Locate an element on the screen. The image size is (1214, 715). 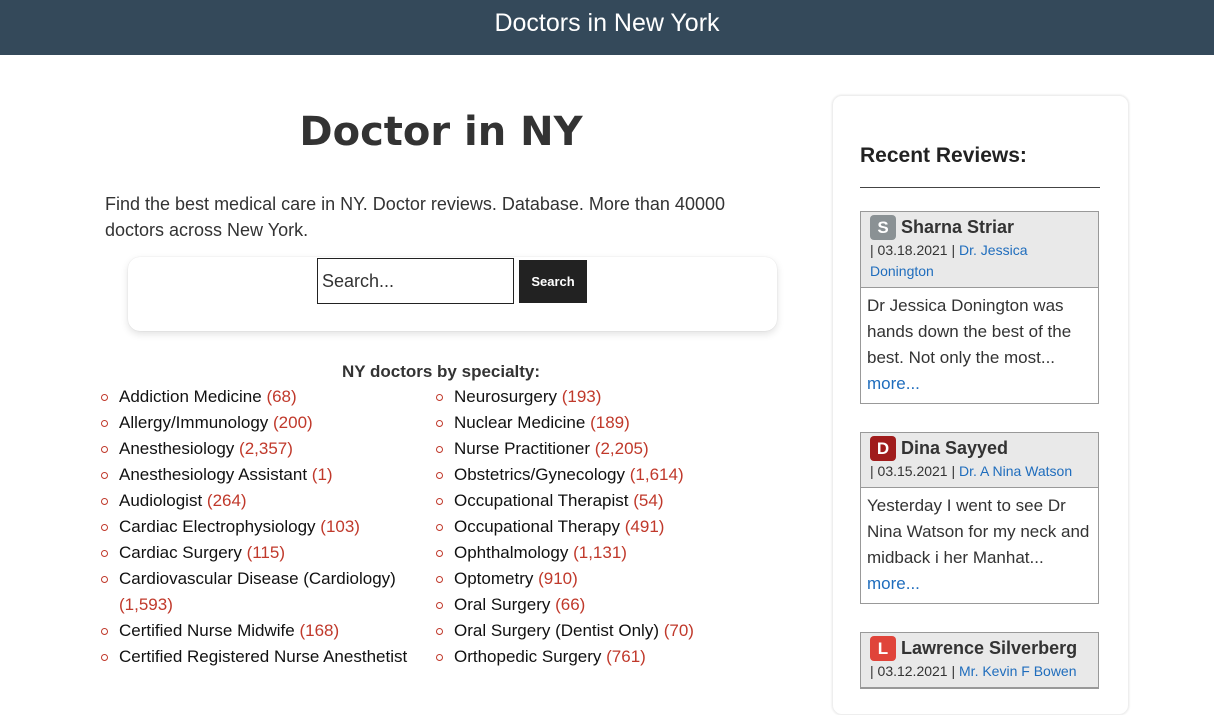
specialty-item: Anesthesiology Assistant (1) is located at coordinates (263, 475).